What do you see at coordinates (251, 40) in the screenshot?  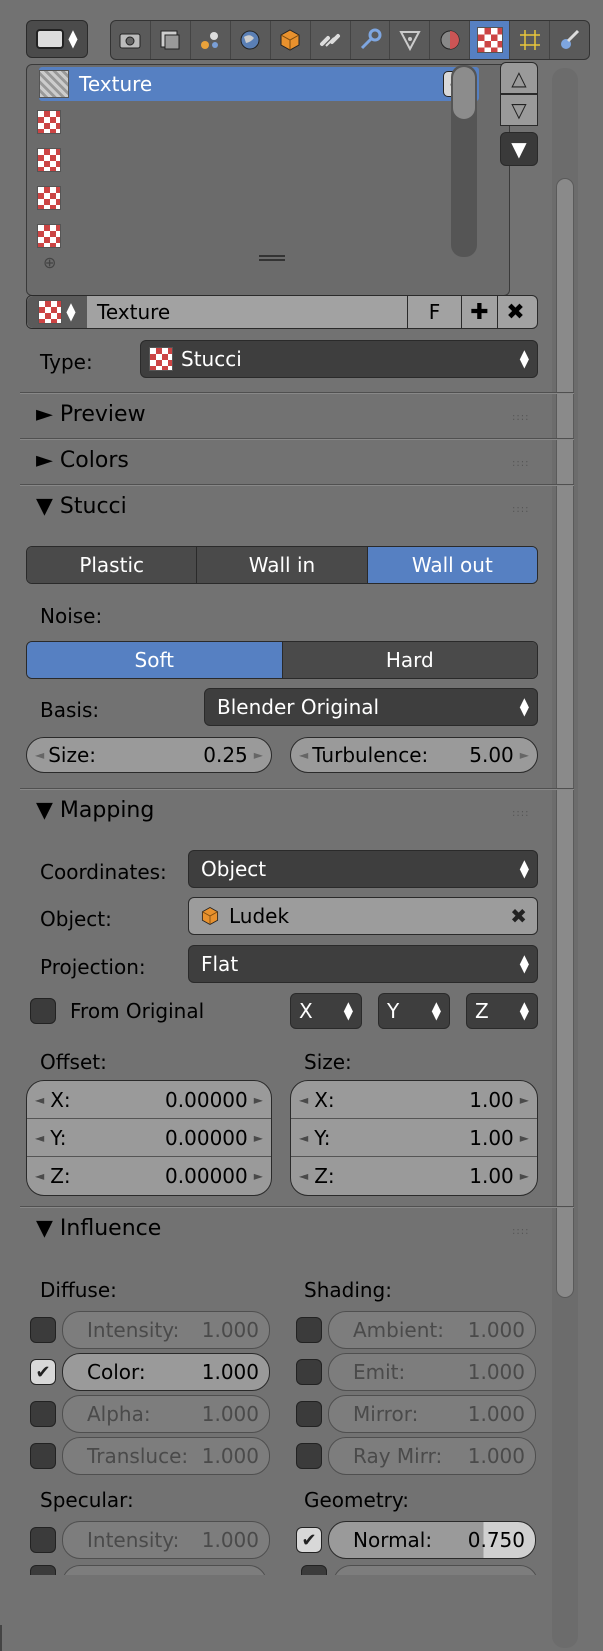 I see `tab-world` at bounding box center [251, 40].